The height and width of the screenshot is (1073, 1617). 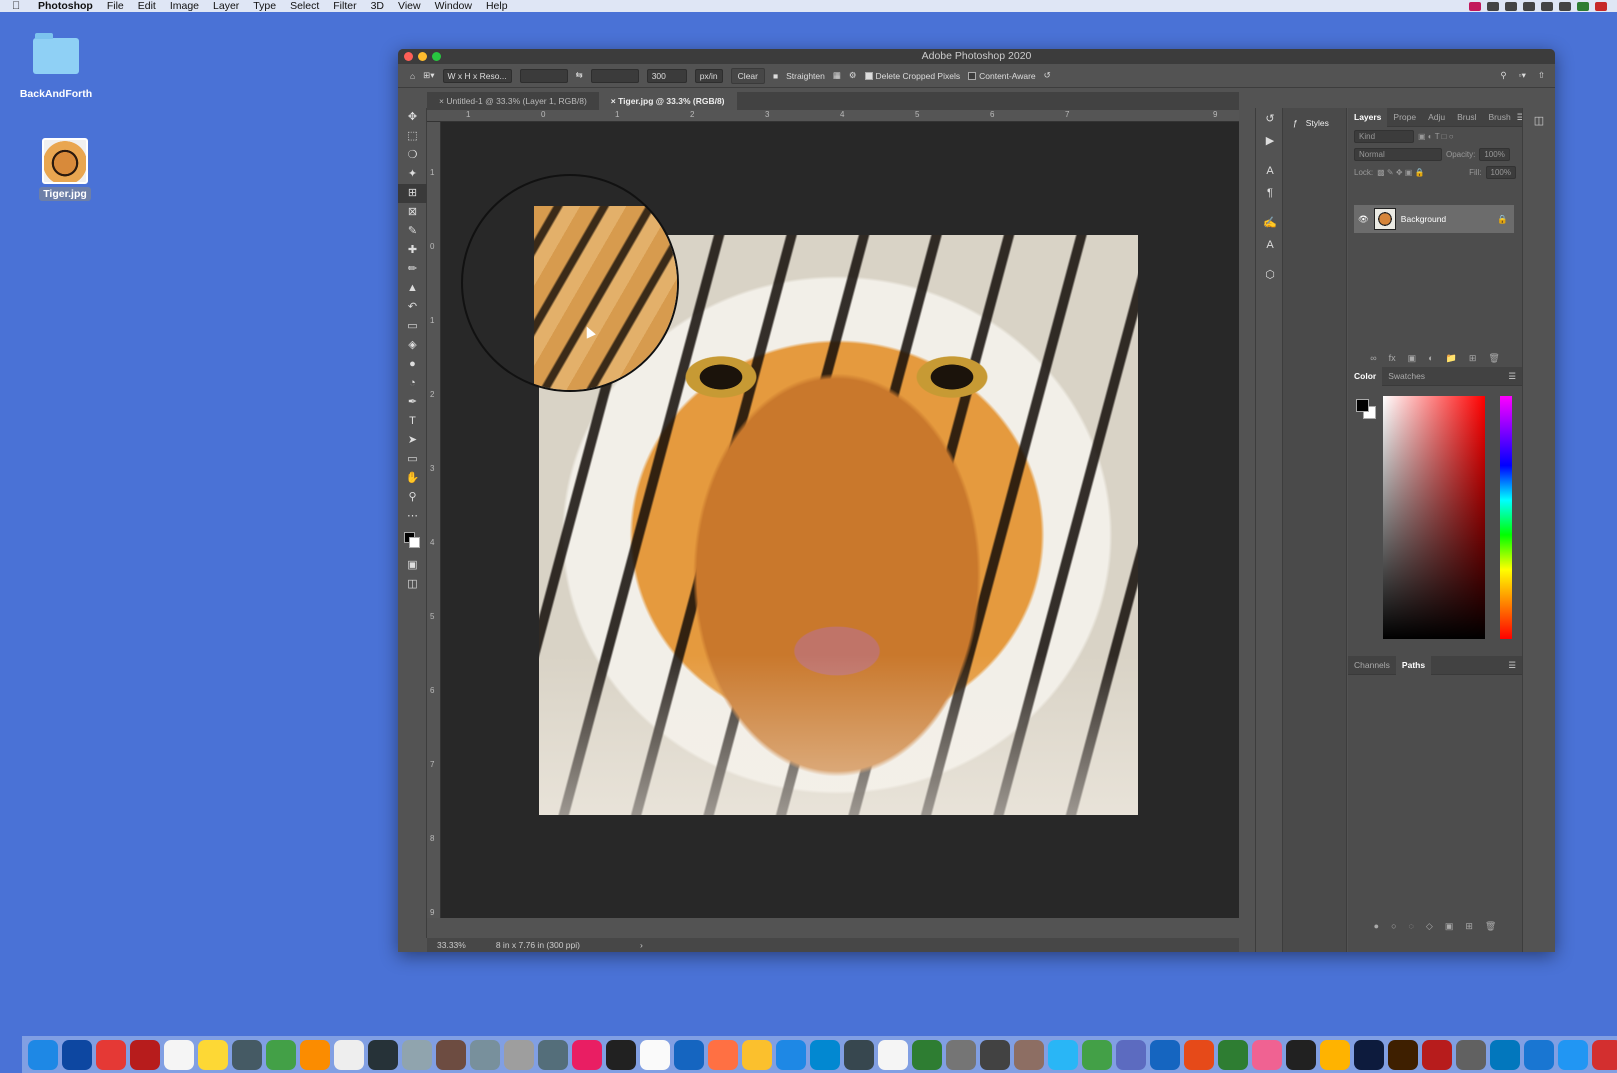 I want to click on 3d-cube-icon: ⬡, so click(x=1270, y=275).